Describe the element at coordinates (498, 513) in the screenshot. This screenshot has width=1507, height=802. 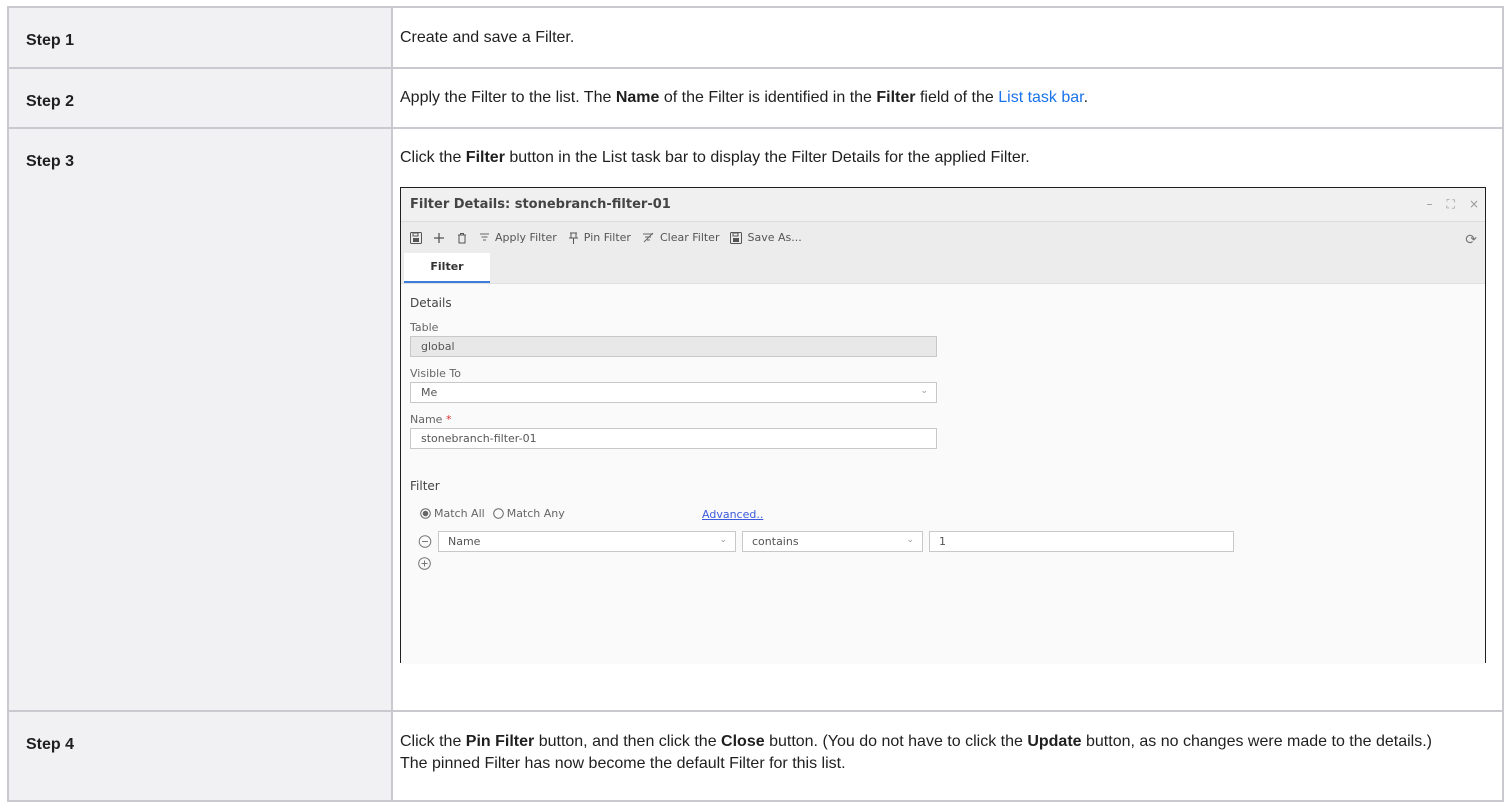
I see `radio-empty-icon` at that location.